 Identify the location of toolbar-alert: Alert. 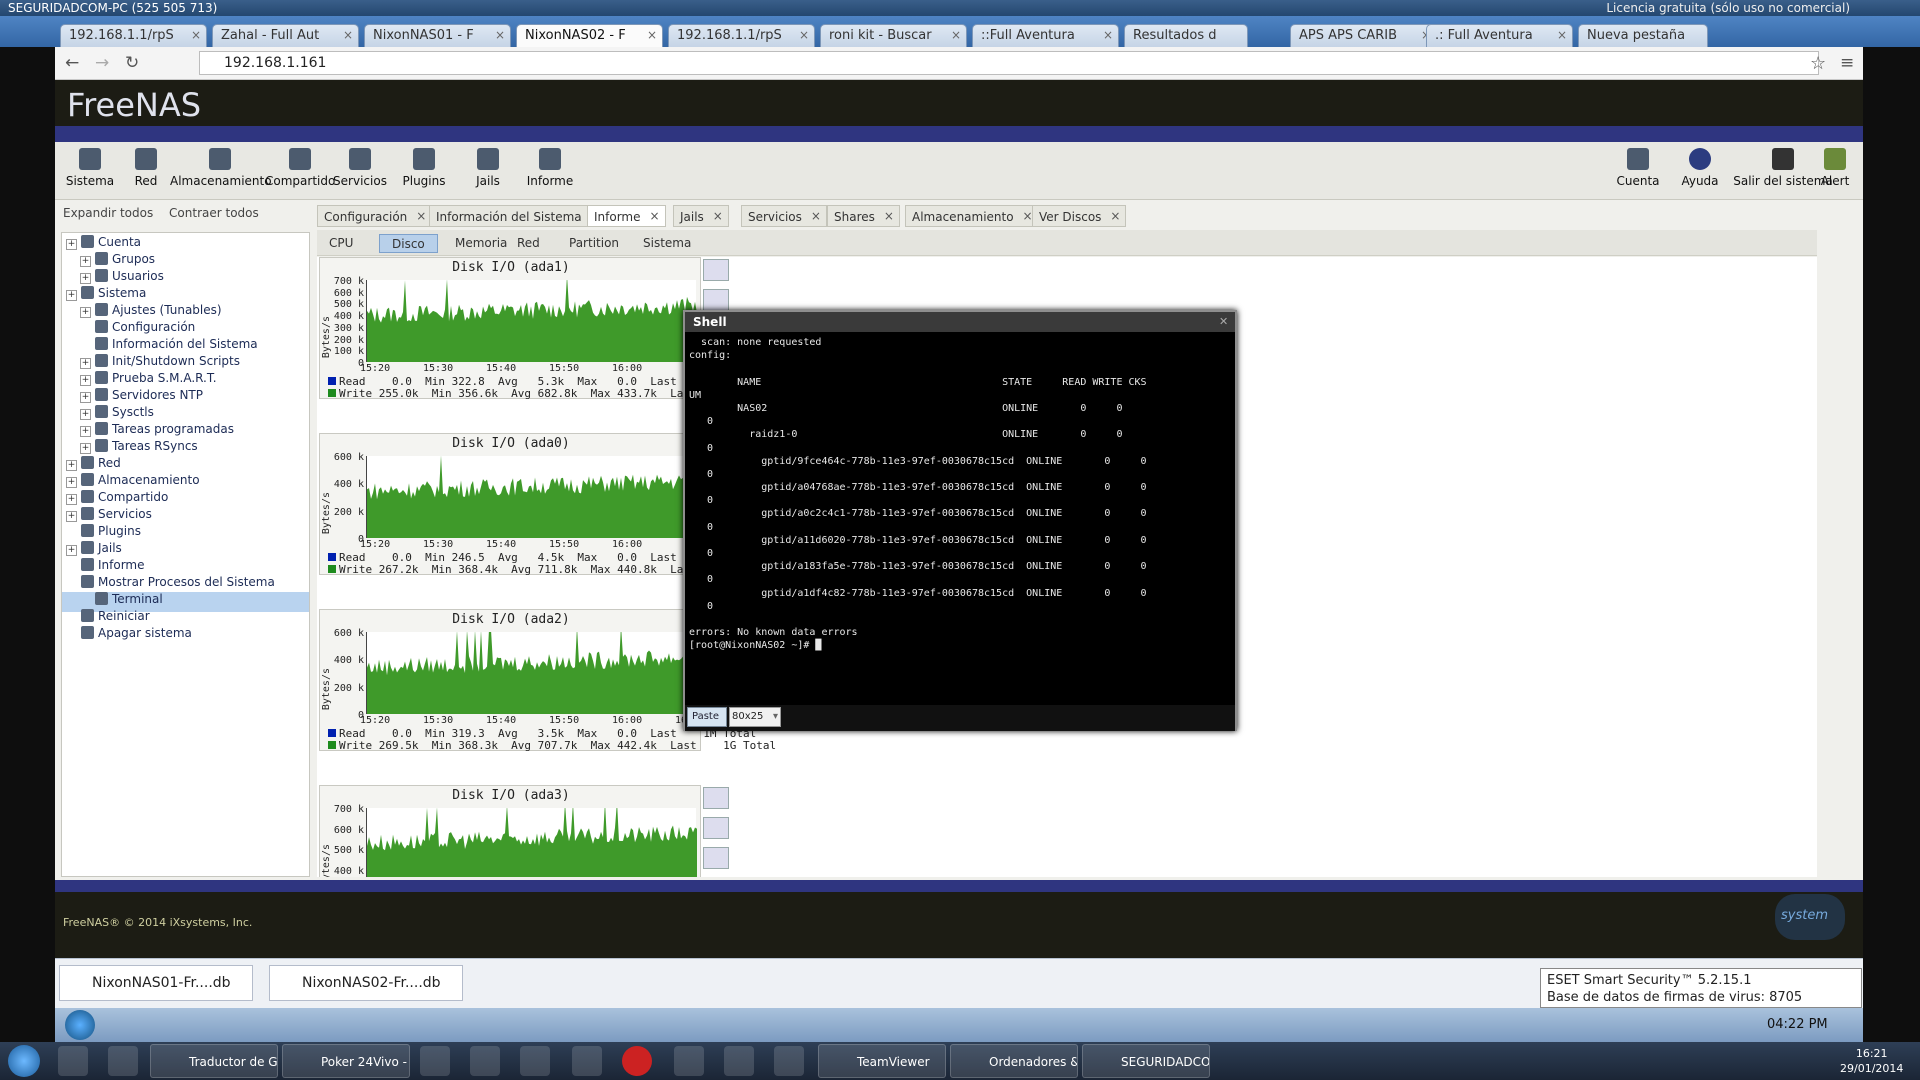
(1835, 168).